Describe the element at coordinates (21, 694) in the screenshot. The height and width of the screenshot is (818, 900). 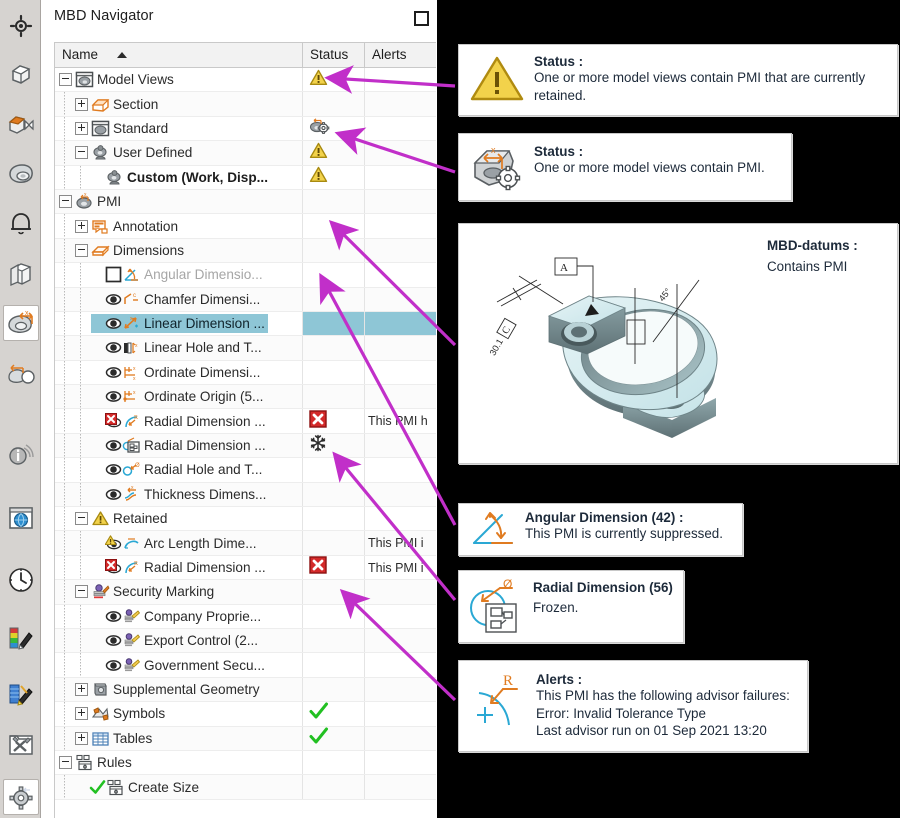
I see `toolbar-system-materials-icon` at that location.